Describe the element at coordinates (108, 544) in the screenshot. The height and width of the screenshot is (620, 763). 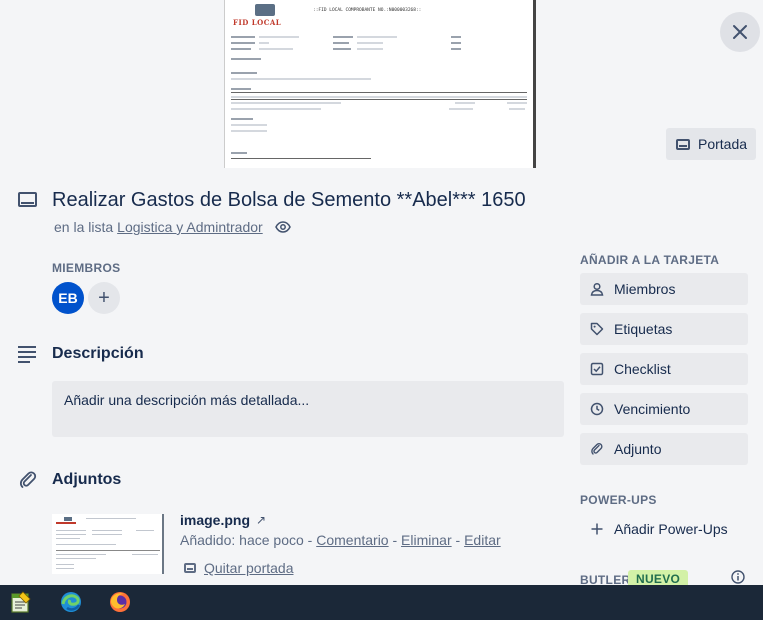
I see `attachment-thumbnail` at that location.